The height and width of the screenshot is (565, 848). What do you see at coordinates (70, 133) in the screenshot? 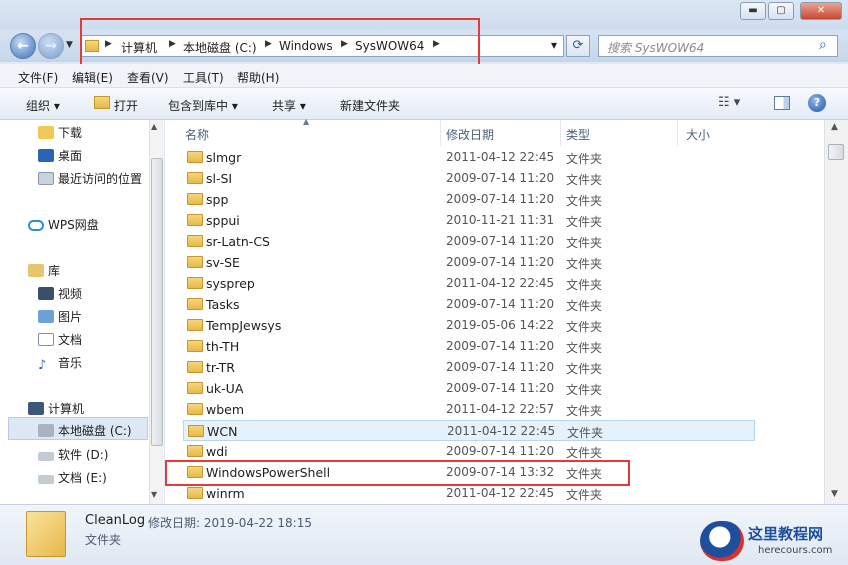
I see `nav-label: 下载` at bounding box center [70, 133].